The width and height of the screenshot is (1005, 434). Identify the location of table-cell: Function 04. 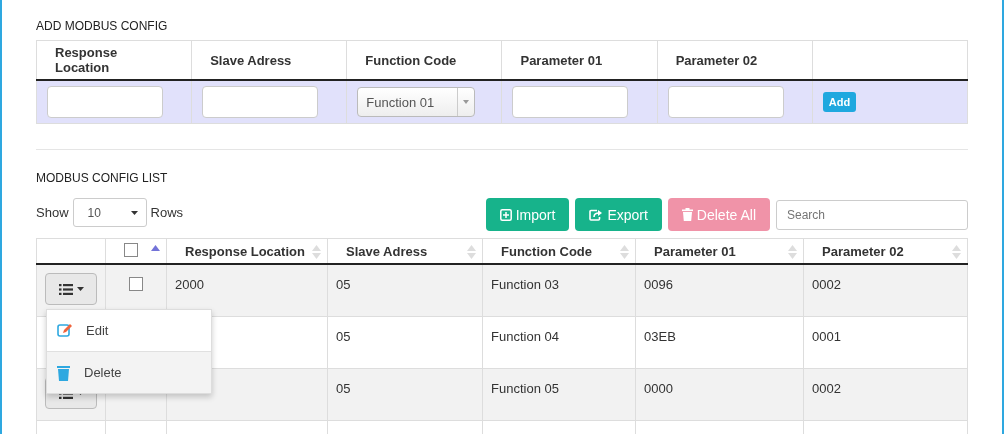
(525, 336).